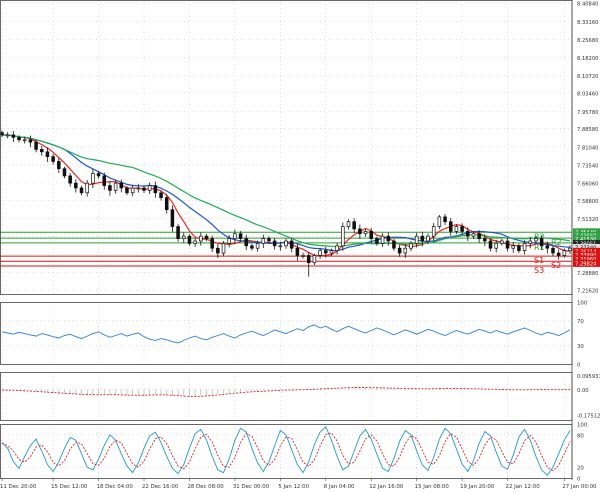 The height and width of the screenshot is (492, 600). I want to click on rsi-axis-tick-label: 70, so click(580, 322).